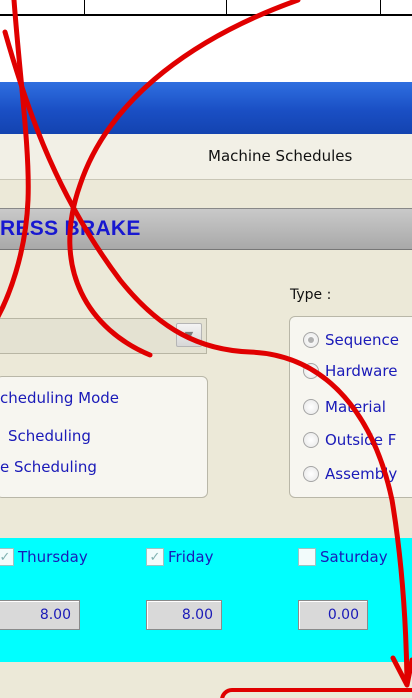 The height and width of the screenshot is (698, 412). Describe the element at coordinates (361, 474) in the screenshot. I see `type-option-label: Assembly` at that location.